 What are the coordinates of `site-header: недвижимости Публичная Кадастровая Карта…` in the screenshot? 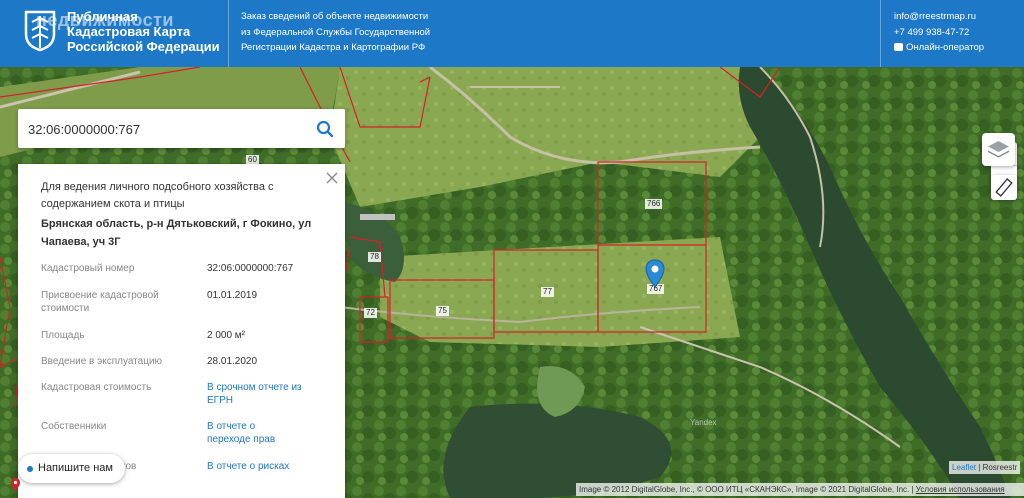 It's located at (512, 33).